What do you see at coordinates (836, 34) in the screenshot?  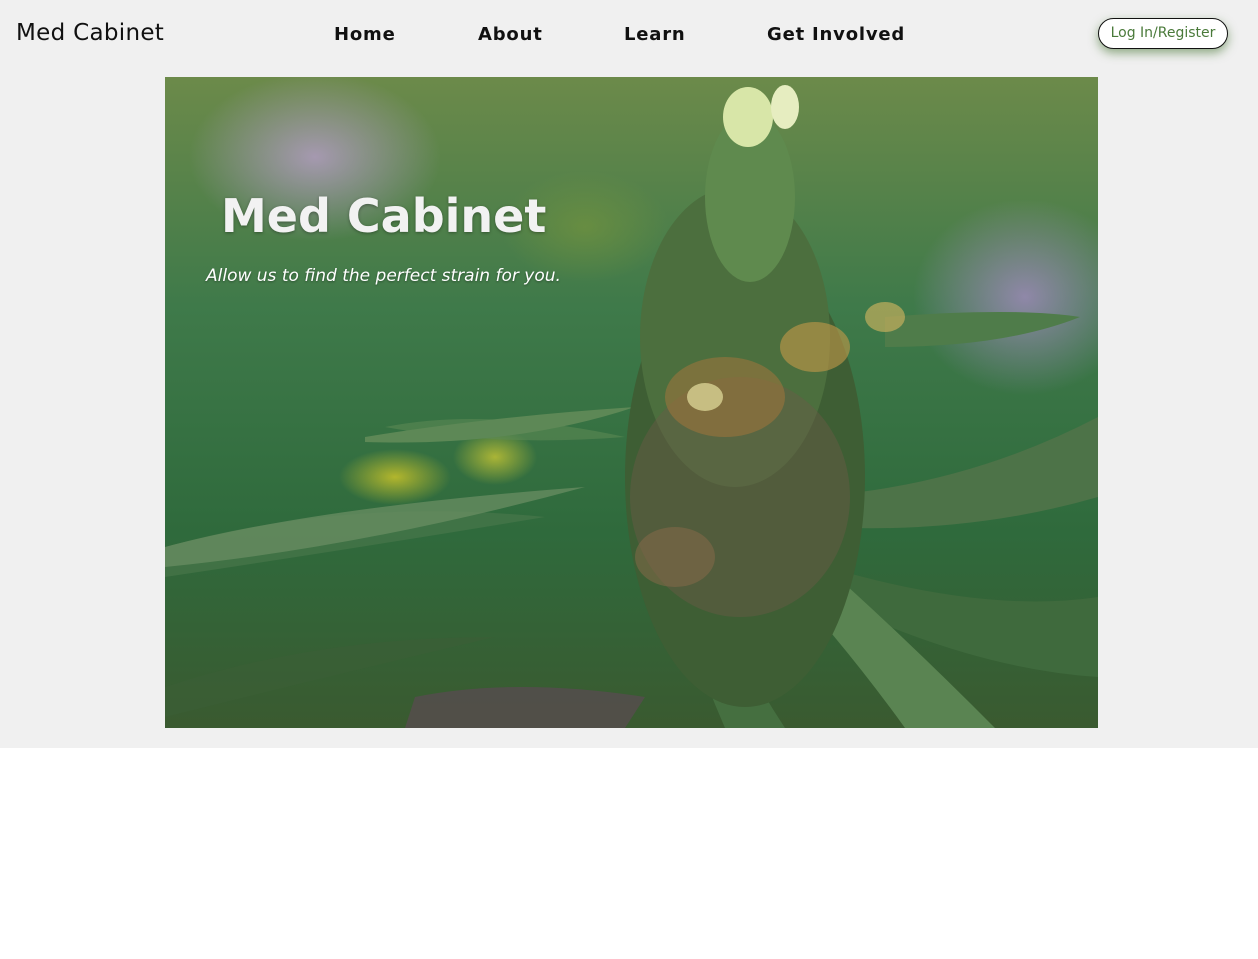 I see `nav-link-get-involved: Get Involved` at bounding box center [836, 34].